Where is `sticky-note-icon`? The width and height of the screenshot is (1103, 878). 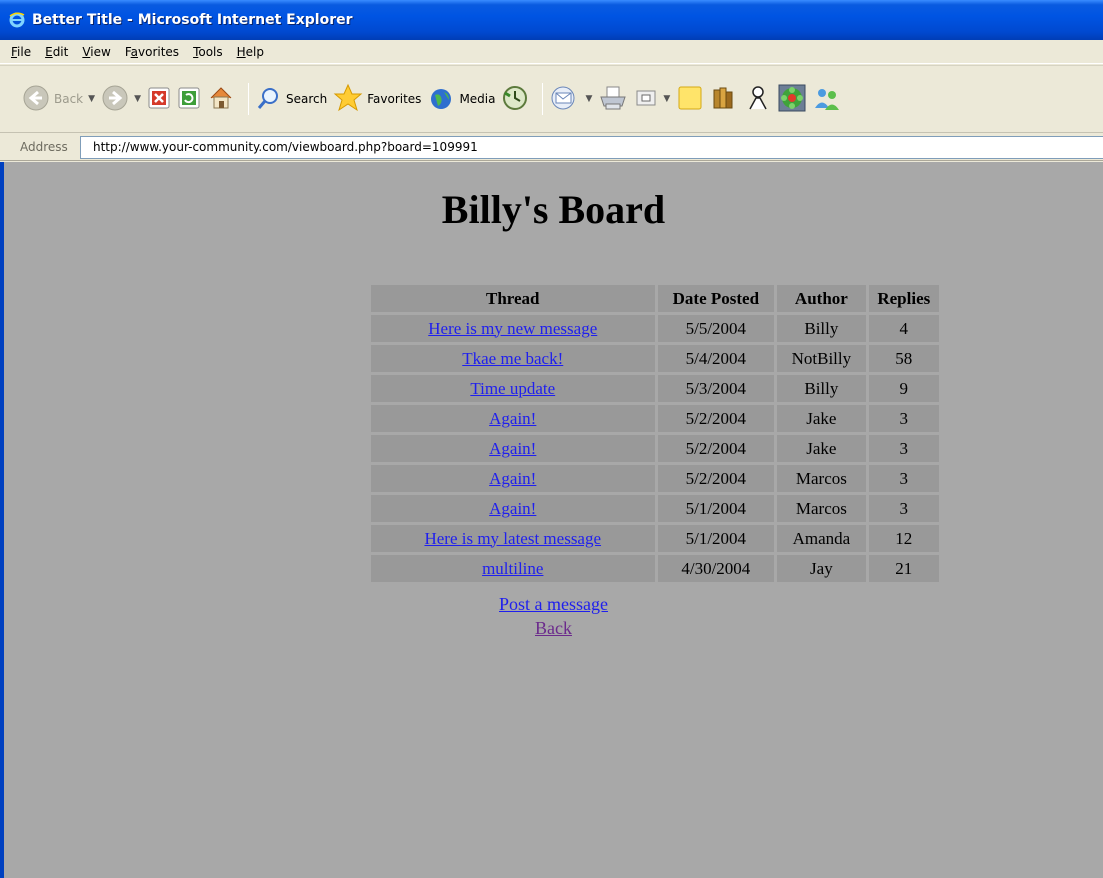
sticky-note-icon is located at coordinates (690, 99).